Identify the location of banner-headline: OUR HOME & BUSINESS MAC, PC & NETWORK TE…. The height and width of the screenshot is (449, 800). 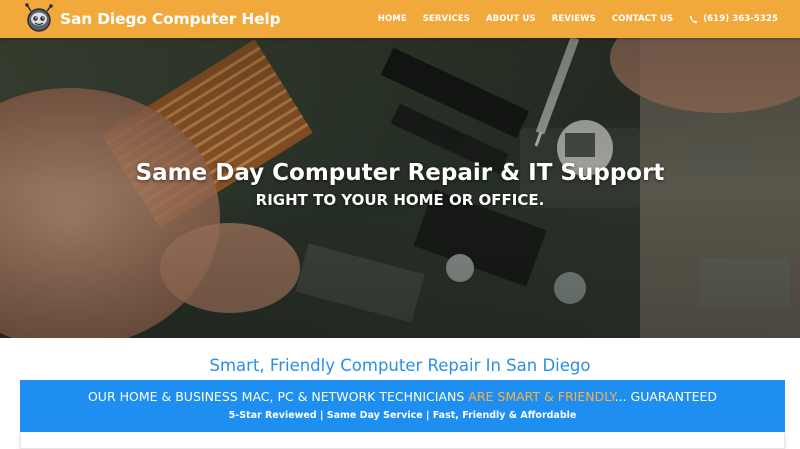
(402, 396).